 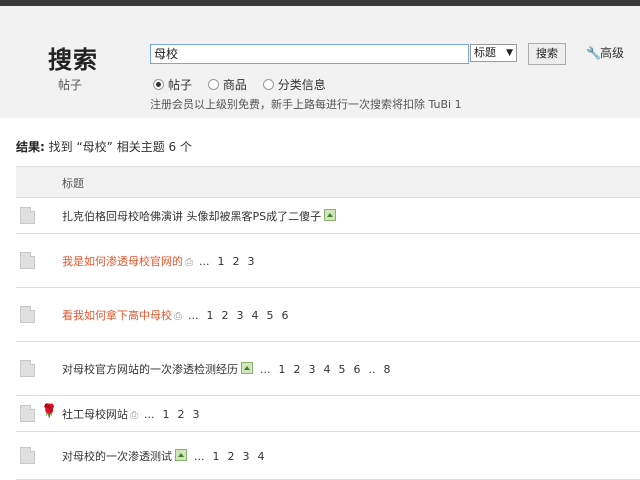 I want to click on row-title-cell: 我是如何渗透母校官网的 ⎙... 1 2 3, so click(x=158, y=261).